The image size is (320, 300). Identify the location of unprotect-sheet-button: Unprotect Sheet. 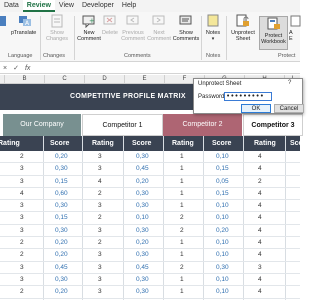
(243, 28).